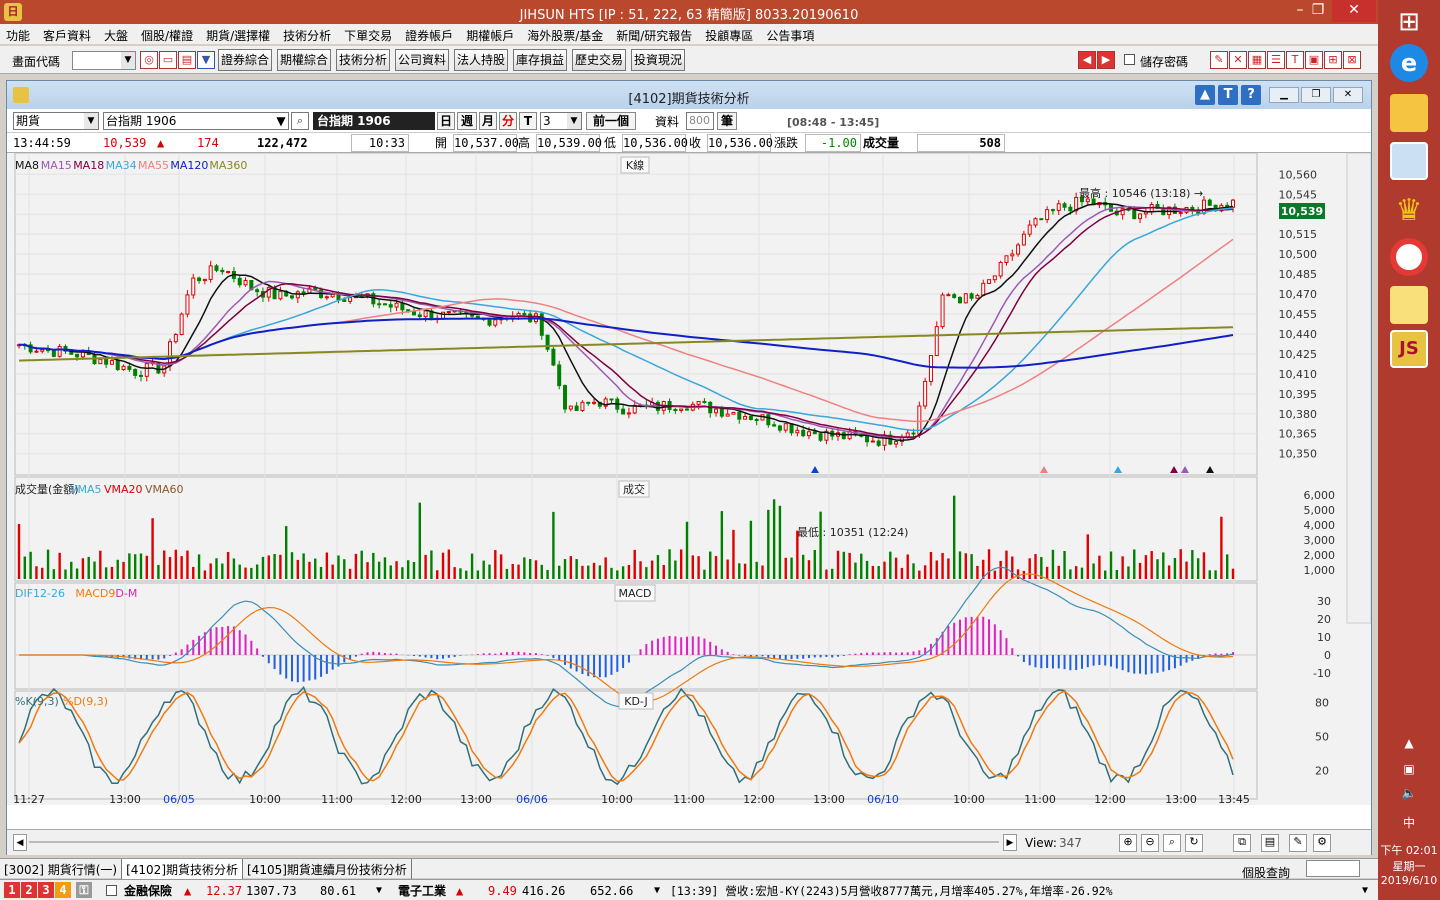  What do you see at coordinates (611, 121) in the screenshot?
I see `prev-button: 前一個` at bounding box center [611, 121].